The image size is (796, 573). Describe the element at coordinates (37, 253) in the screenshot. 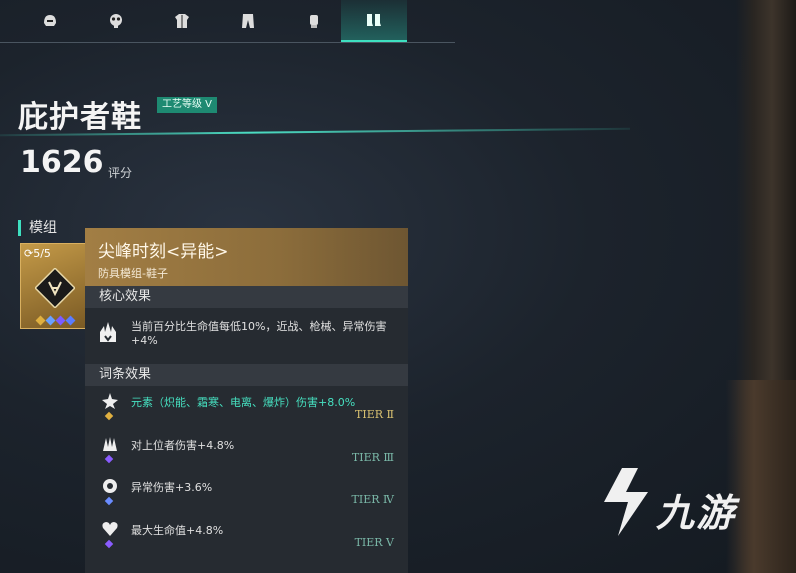

I see `module-count: ⟳5/5` at that location.